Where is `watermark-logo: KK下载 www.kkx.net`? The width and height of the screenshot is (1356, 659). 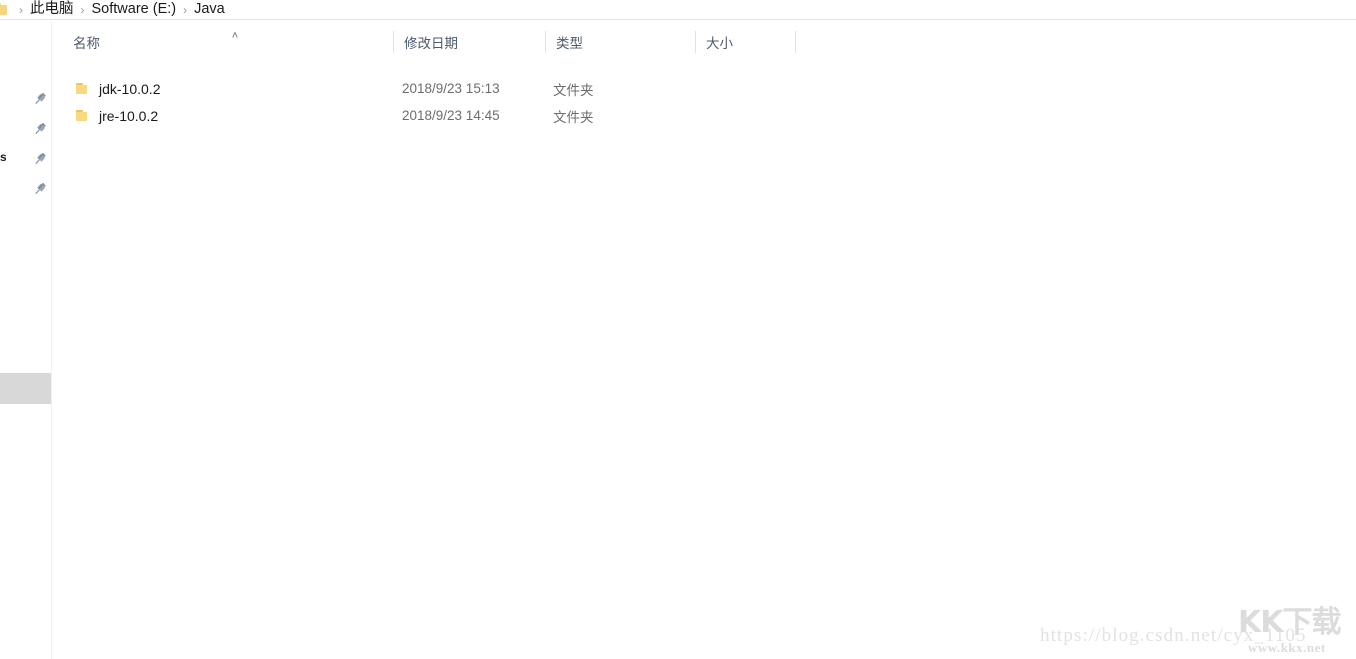
watermark-logo: KK下载 www.kkx.net is located at coordinates (1295, 632).